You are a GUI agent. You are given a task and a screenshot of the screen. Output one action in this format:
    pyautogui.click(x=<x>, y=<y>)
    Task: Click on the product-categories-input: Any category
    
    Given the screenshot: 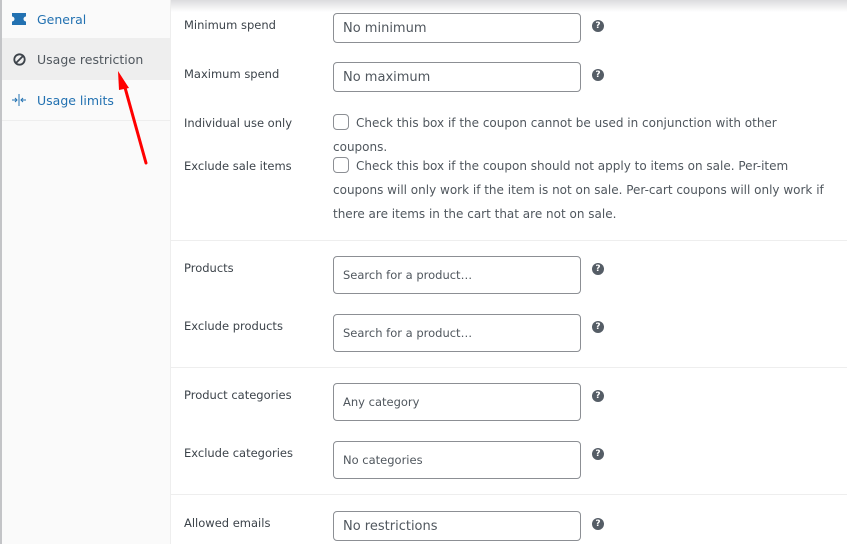 What is the action you would take?
    pyautogui.click(x=457, y=402)
    